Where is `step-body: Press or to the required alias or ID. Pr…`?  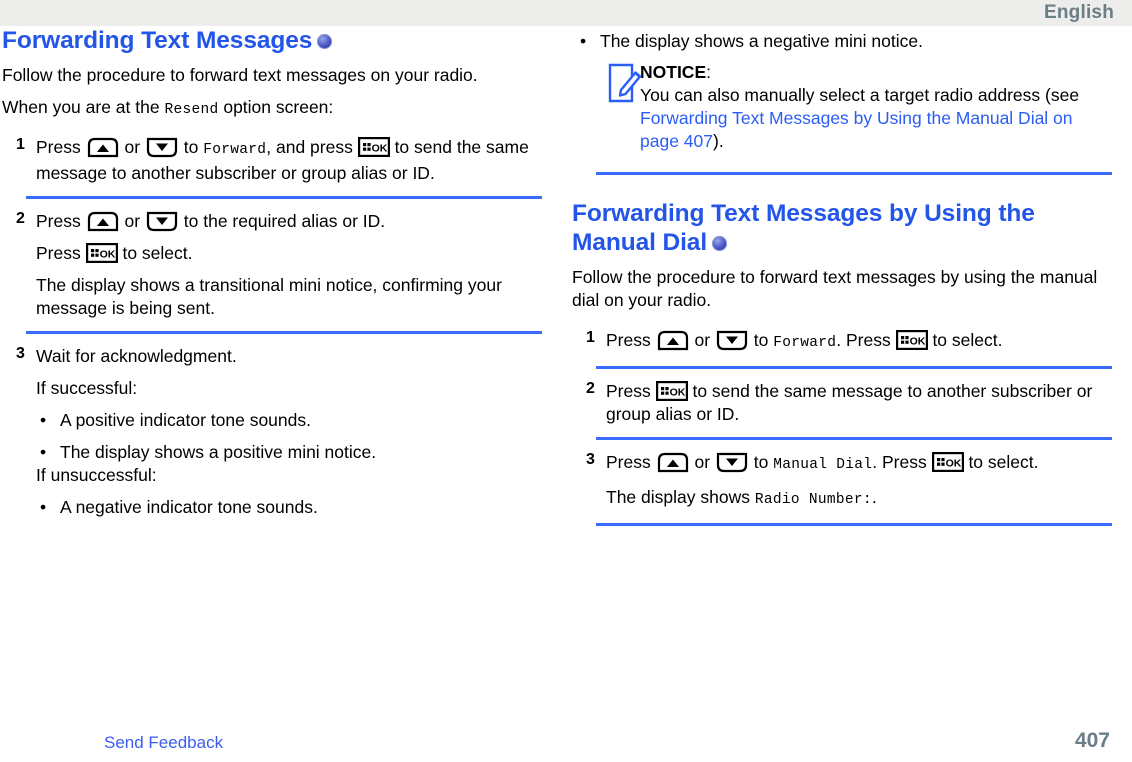 step-body: Press or to the required alias or ID. Pr… is located at coordinates (289, 265).